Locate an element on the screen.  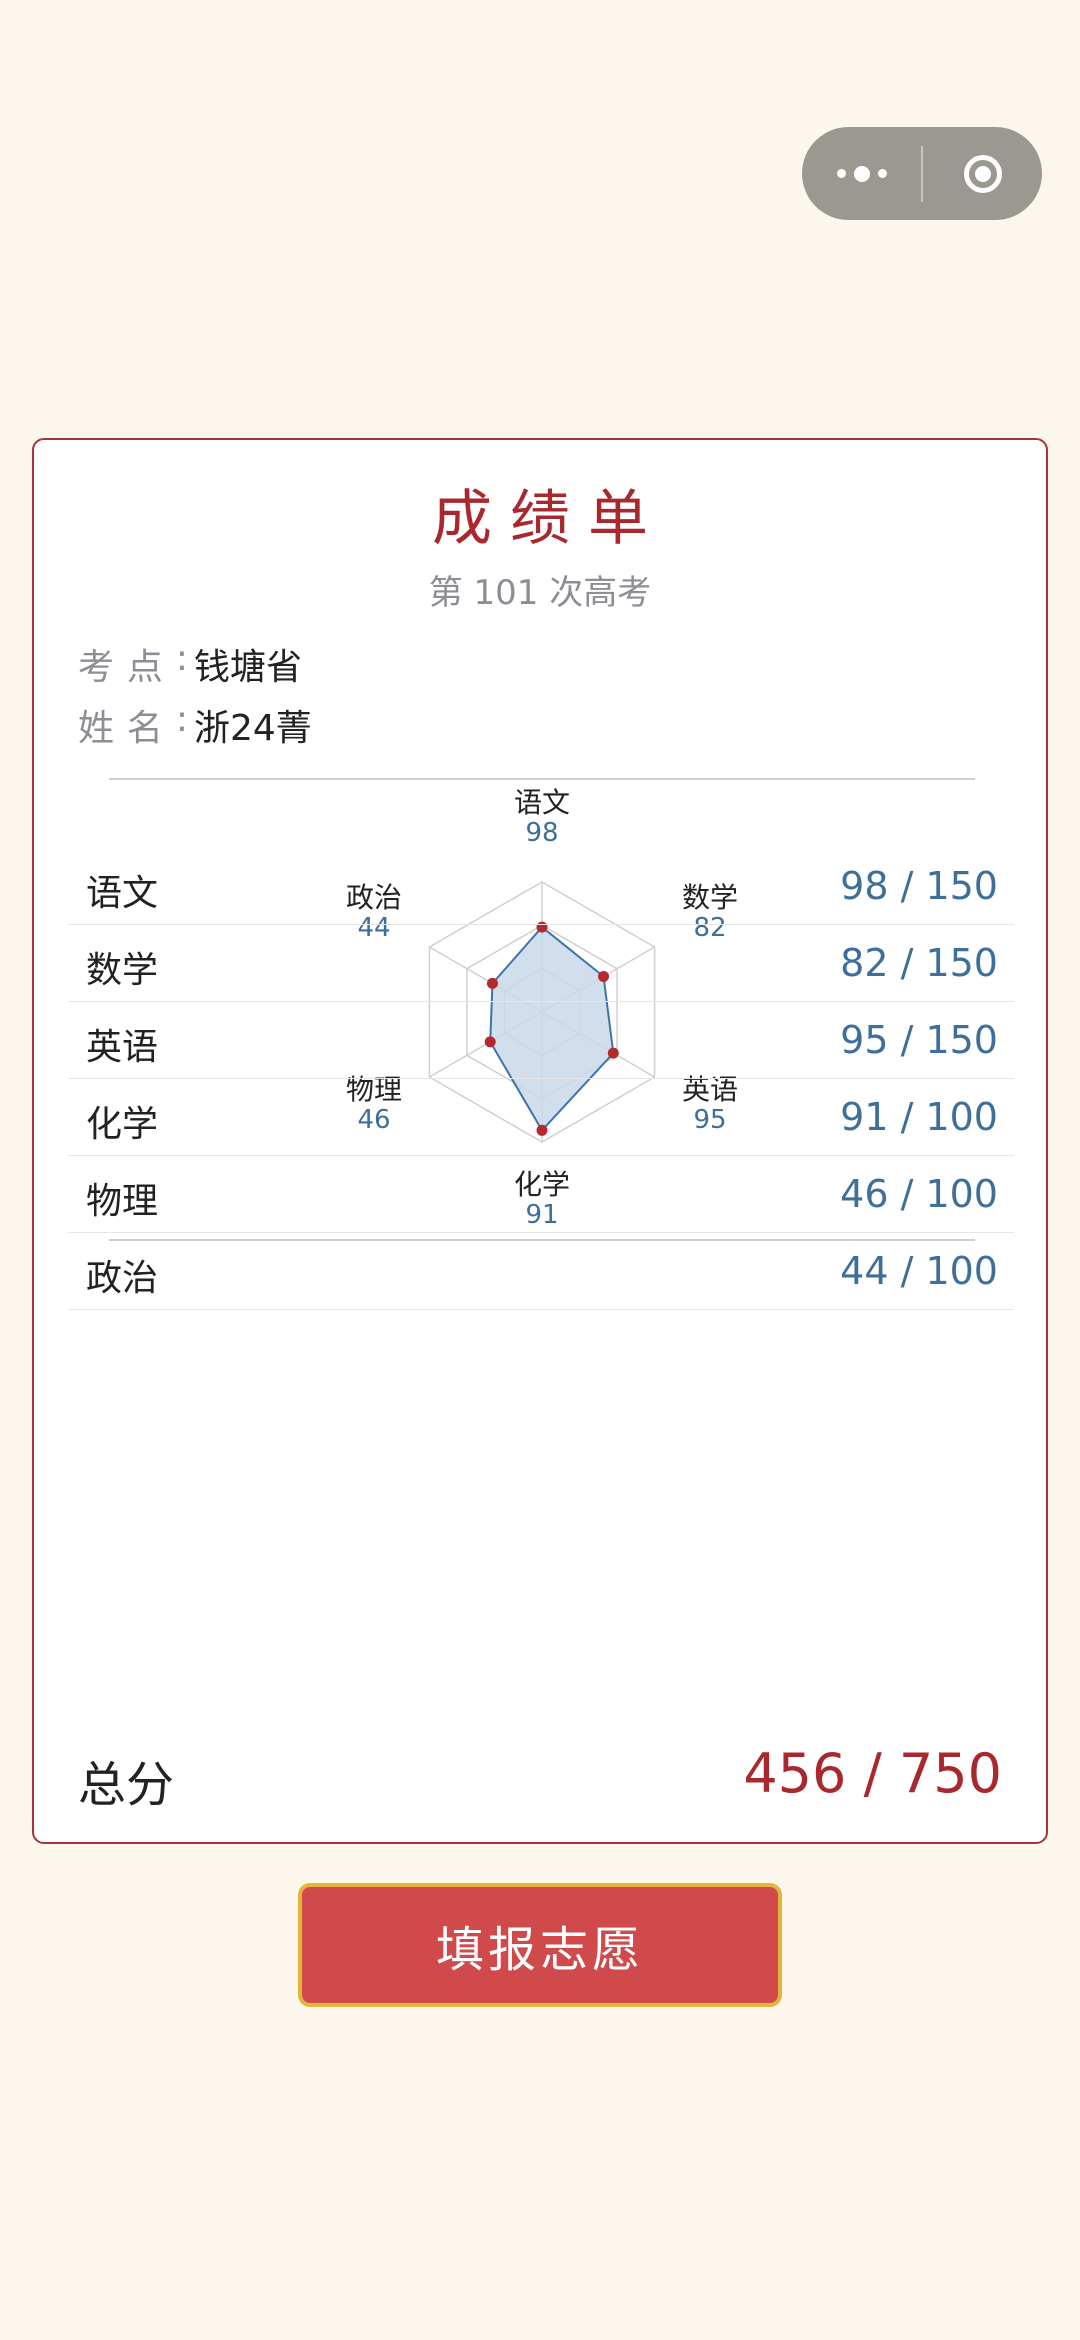
fill-application-button: 填报志愿 is located at coordinates (540, 1945).